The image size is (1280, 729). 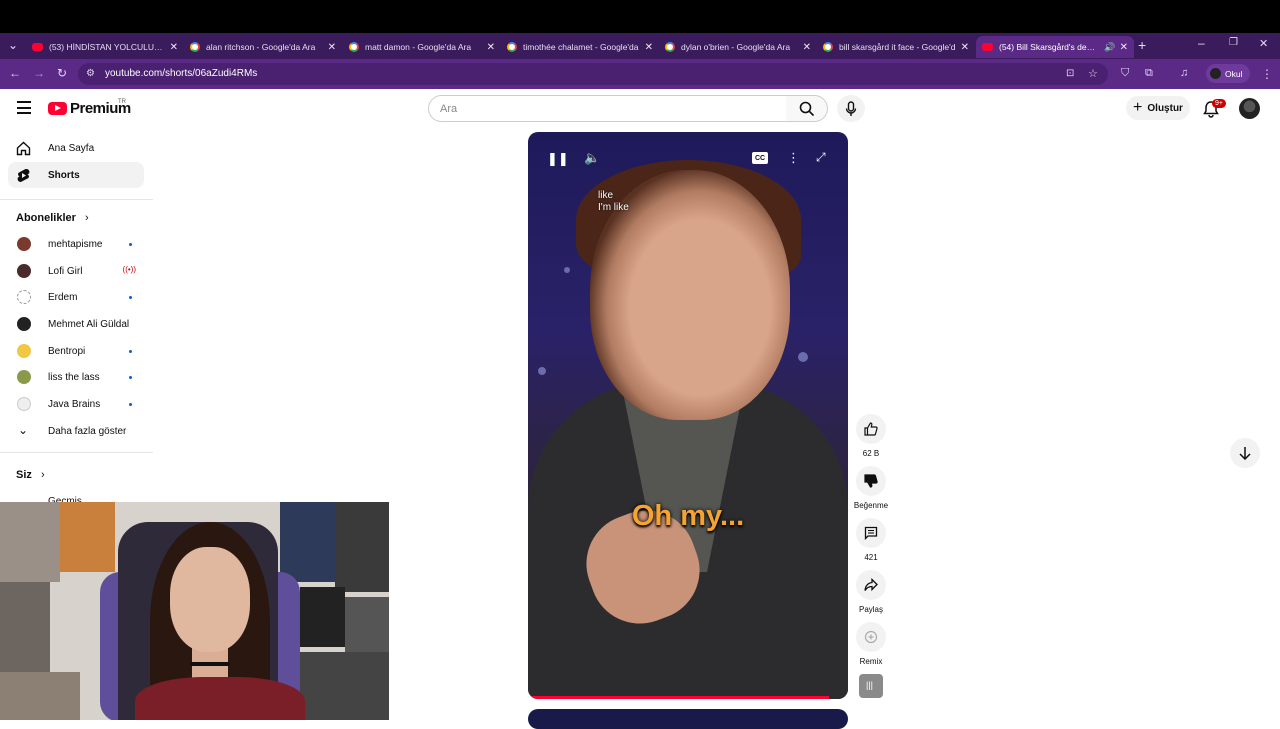 I want to click on sidebar-item-home: Ana Sayfa, so click(x=76, y=148).